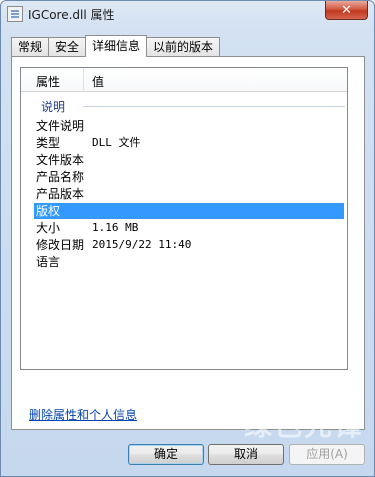 The height and width of the screenshot is (477, 375). What do you see at coordinates (142, 244) in the screenshot?
I see `property-value: 2015/9/22 11:40` at bounding box center [142, 244].